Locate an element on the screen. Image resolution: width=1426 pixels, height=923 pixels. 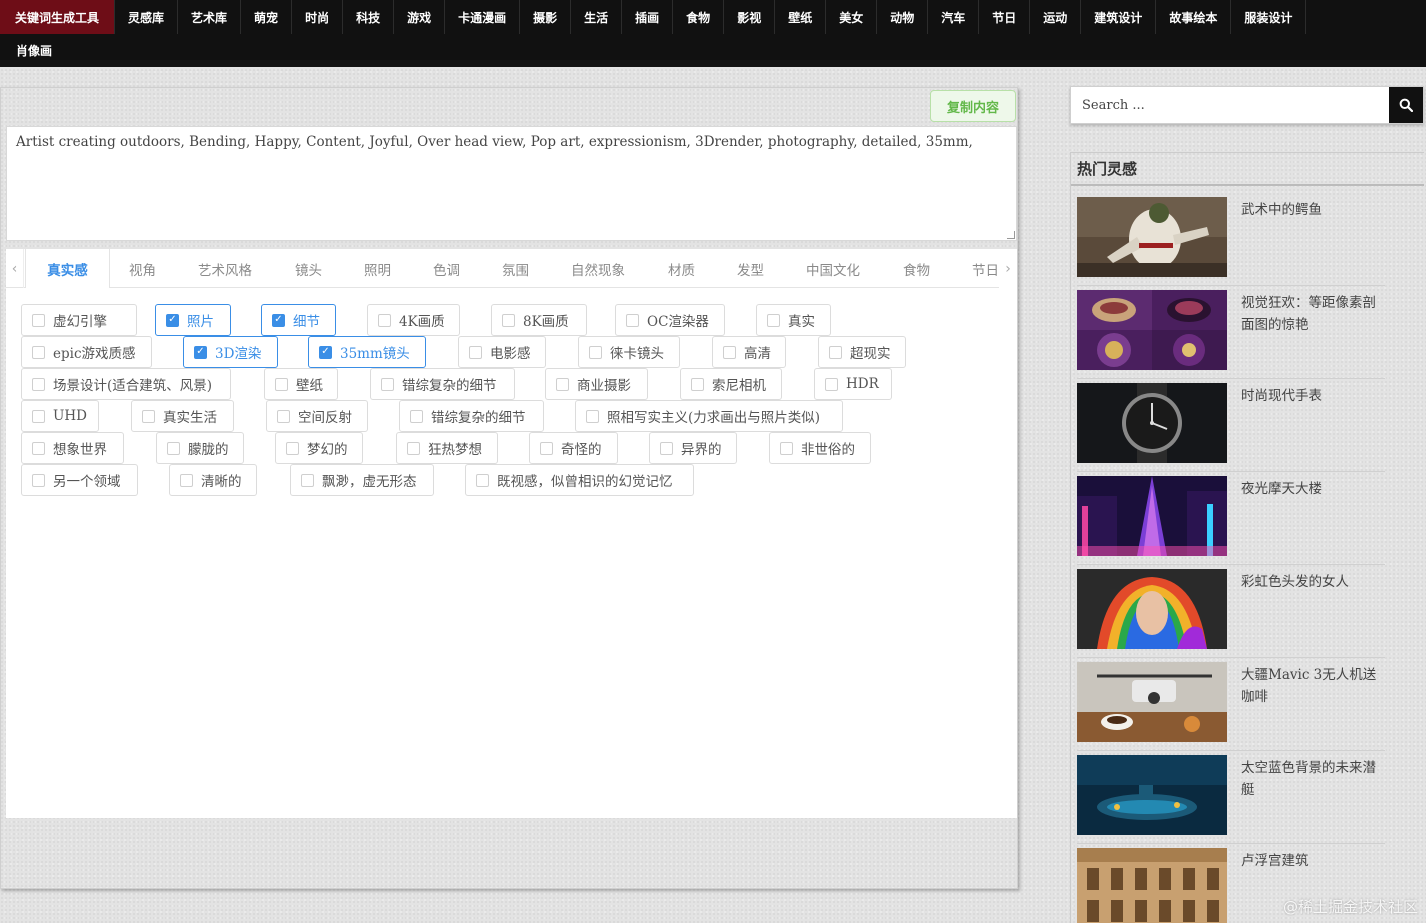
post-item: 视觉狂欢：等距像素剖面图的惊艳 is located at coordinates (1231, 330).